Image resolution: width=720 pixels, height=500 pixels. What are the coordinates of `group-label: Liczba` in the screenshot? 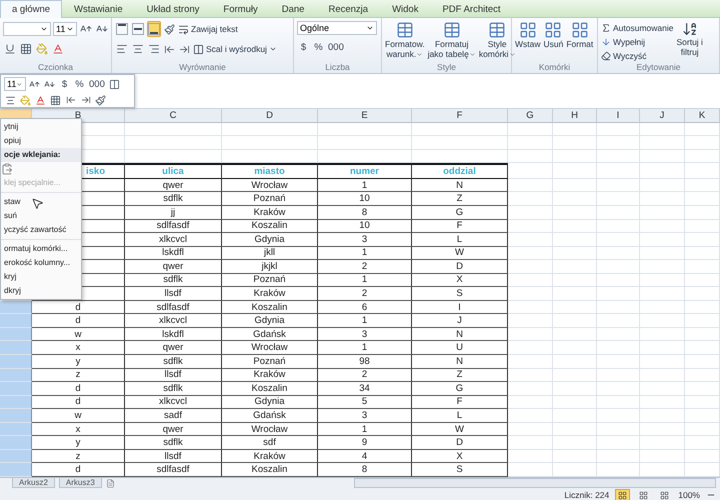 It's located at (337, 67).